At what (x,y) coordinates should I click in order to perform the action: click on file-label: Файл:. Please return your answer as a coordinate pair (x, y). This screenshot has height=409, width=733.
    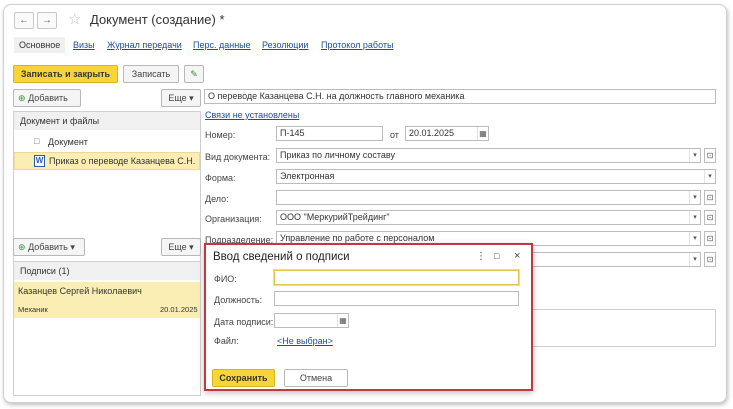
    Looking at the image, I should click on (226, 341).